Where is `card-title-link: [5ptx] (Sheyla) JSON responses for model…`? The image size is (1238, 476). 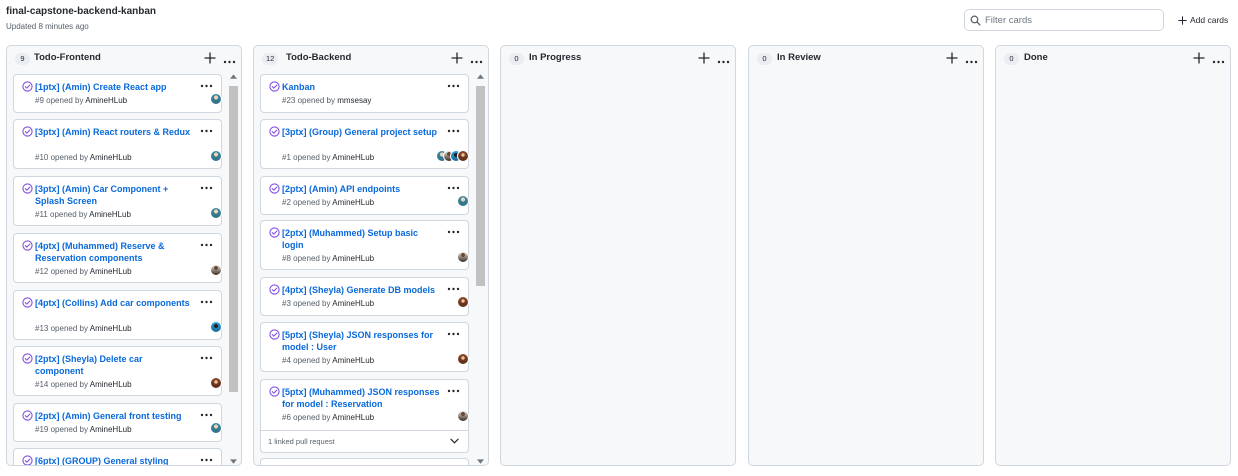 card-title-link: [5ptx] (Sheyla) JSON responses for model… is located at coordinates (361, 341).